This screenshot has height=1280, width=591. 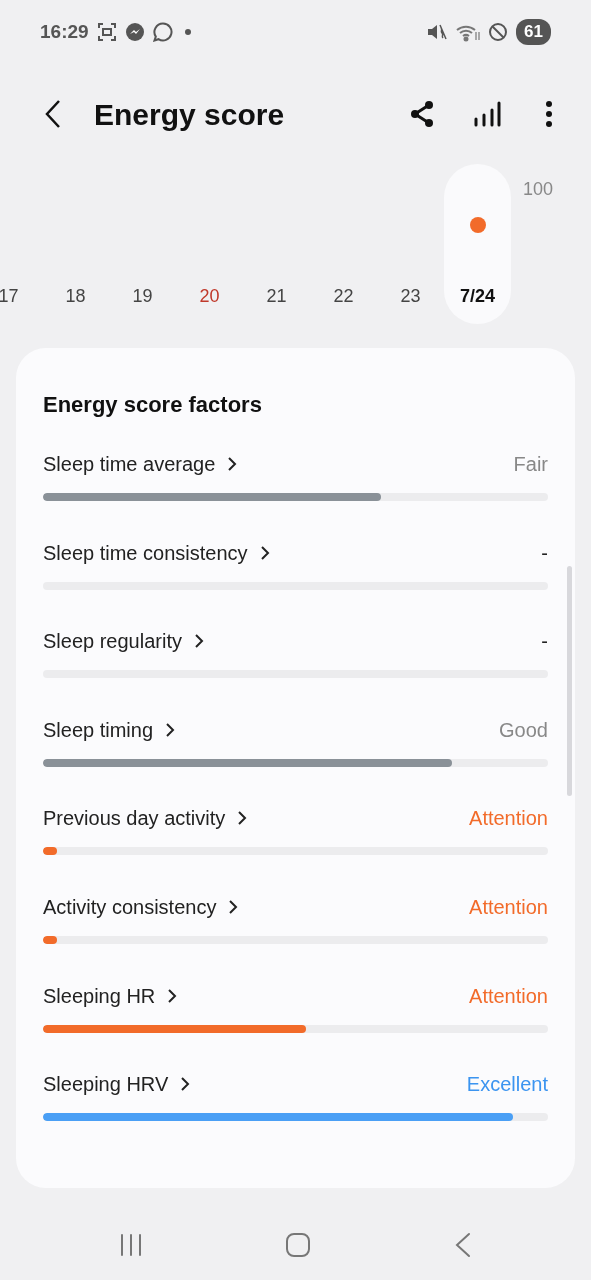 I want to click on day-label: 17, so click(x=9, y=296).